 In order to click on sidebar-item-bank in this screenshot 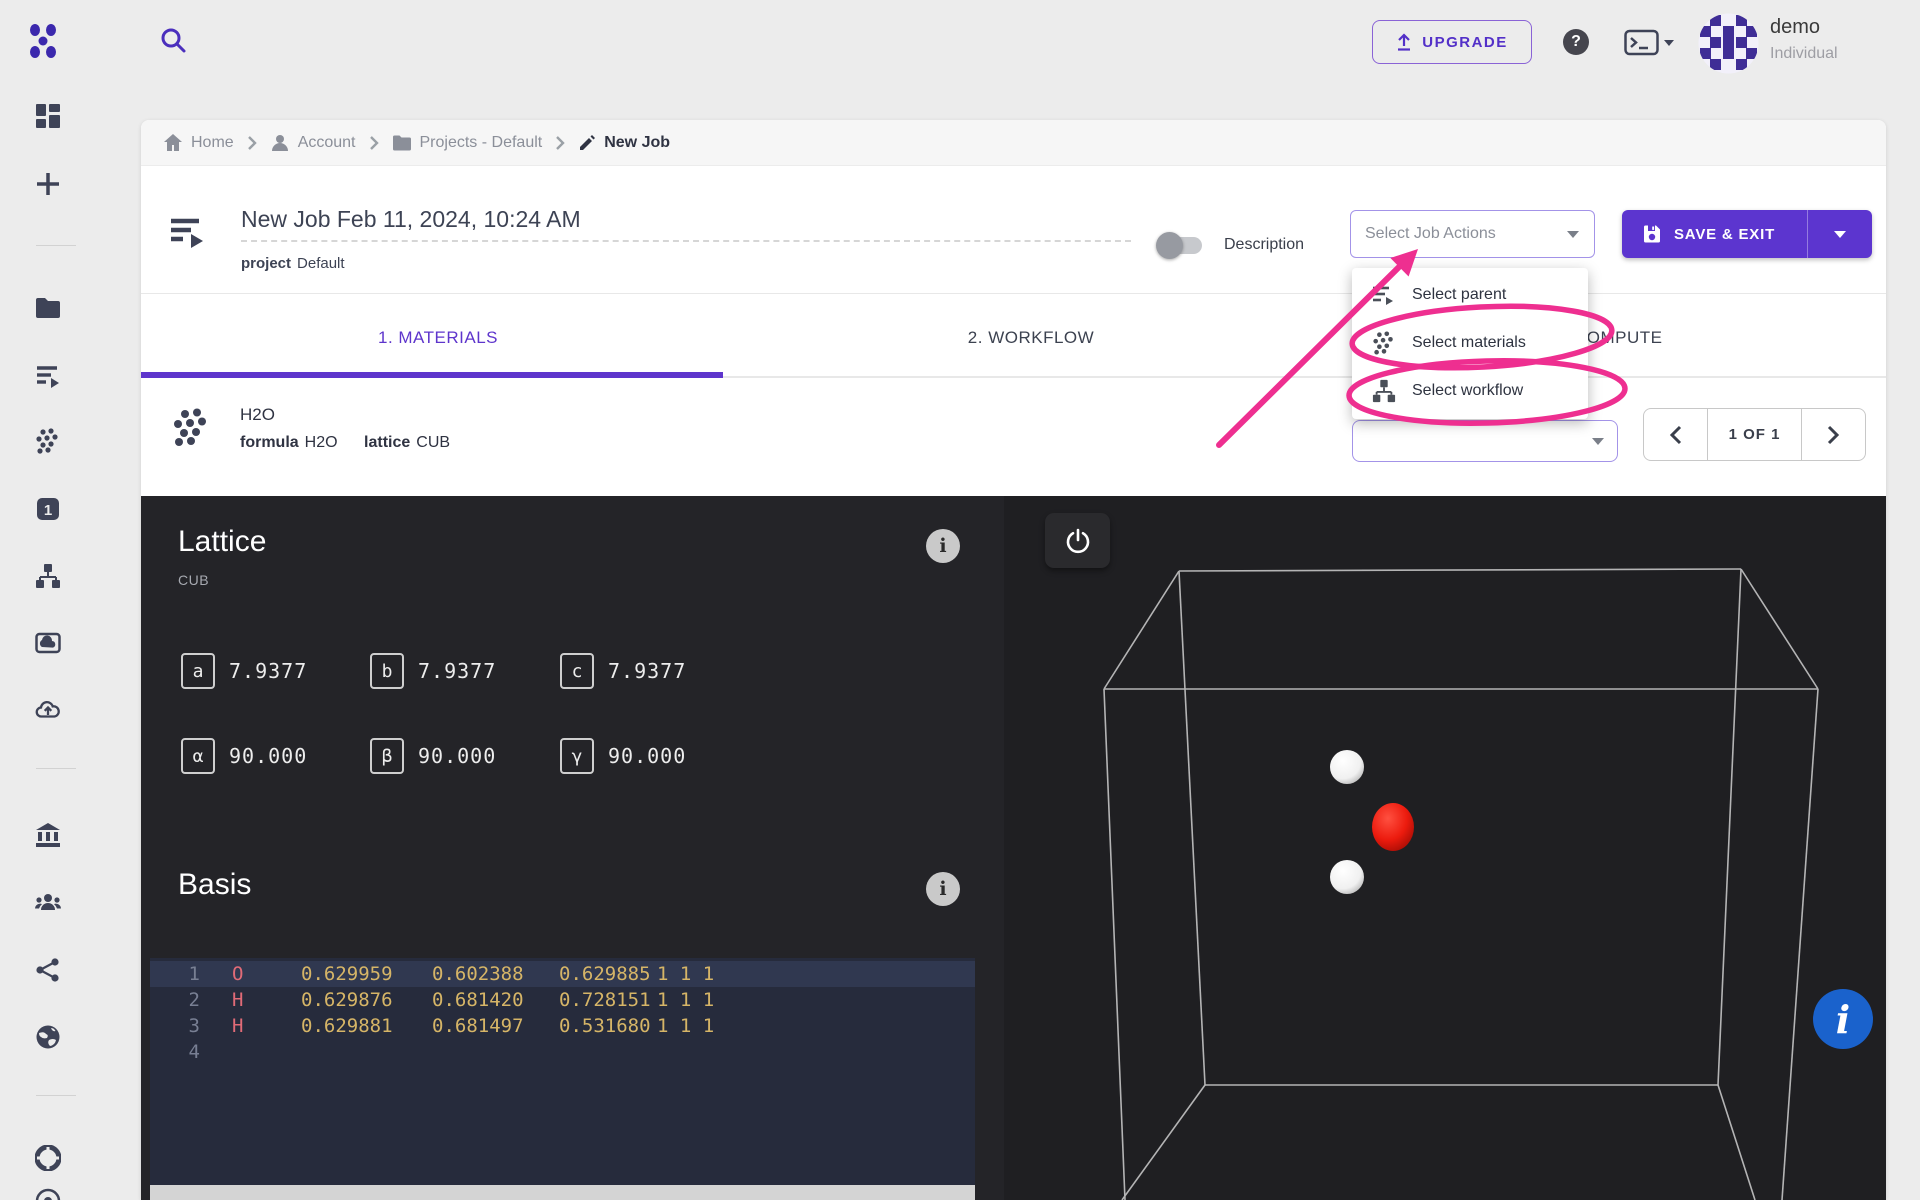, I will do `click(48, 835)`.